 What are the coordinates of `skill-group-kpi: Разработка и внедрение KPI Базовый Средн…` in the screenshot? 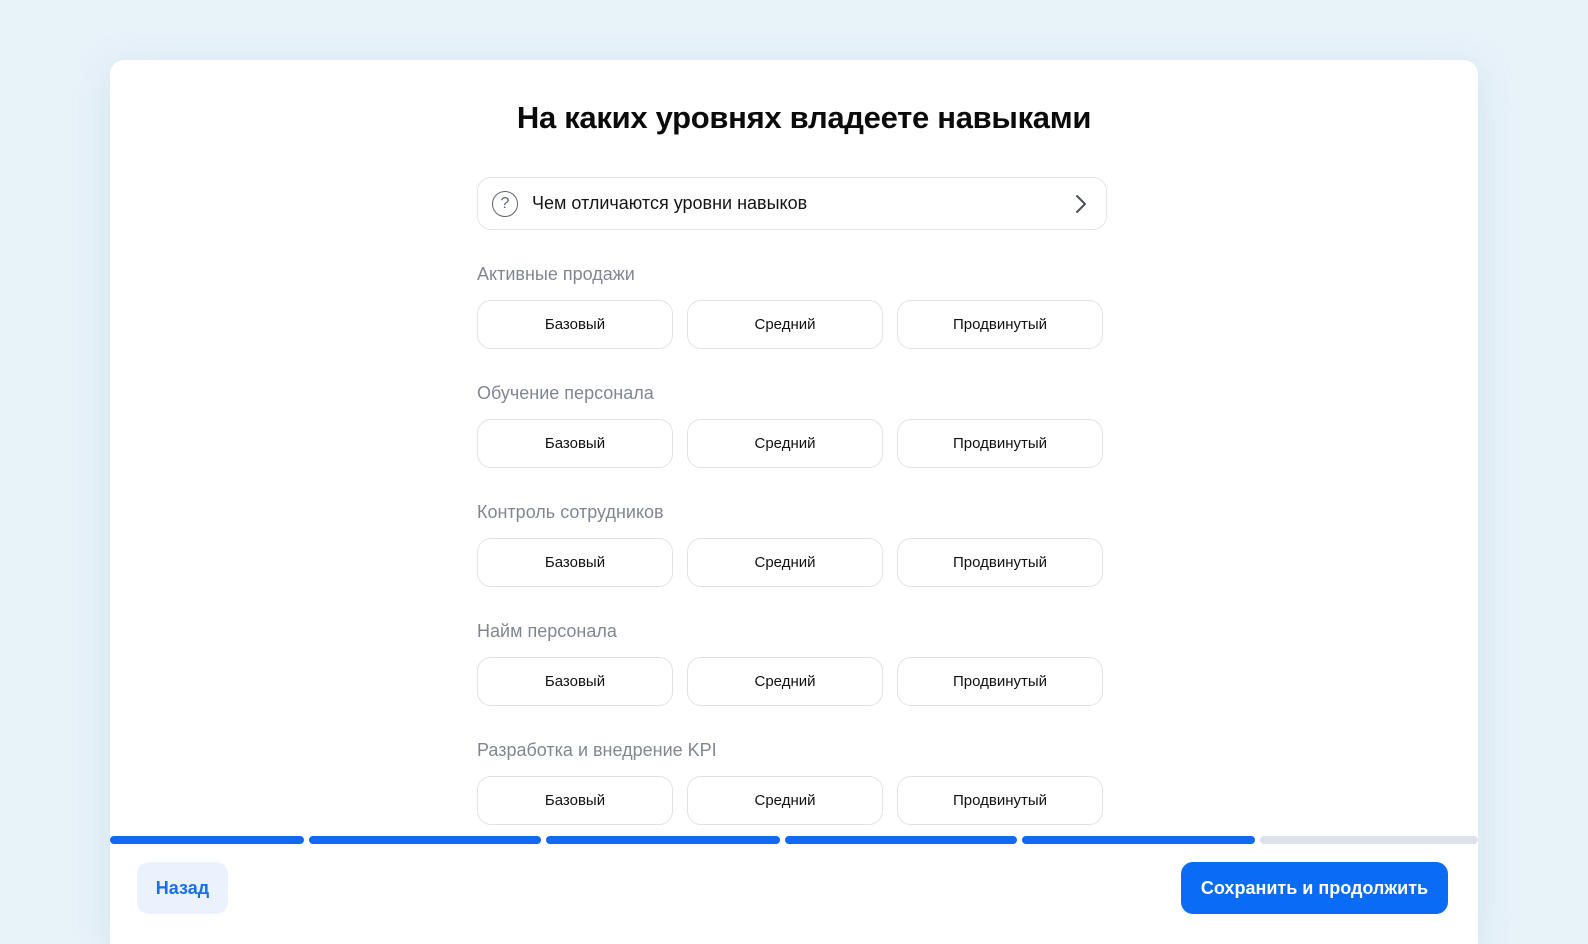 It's located at (792, 782).